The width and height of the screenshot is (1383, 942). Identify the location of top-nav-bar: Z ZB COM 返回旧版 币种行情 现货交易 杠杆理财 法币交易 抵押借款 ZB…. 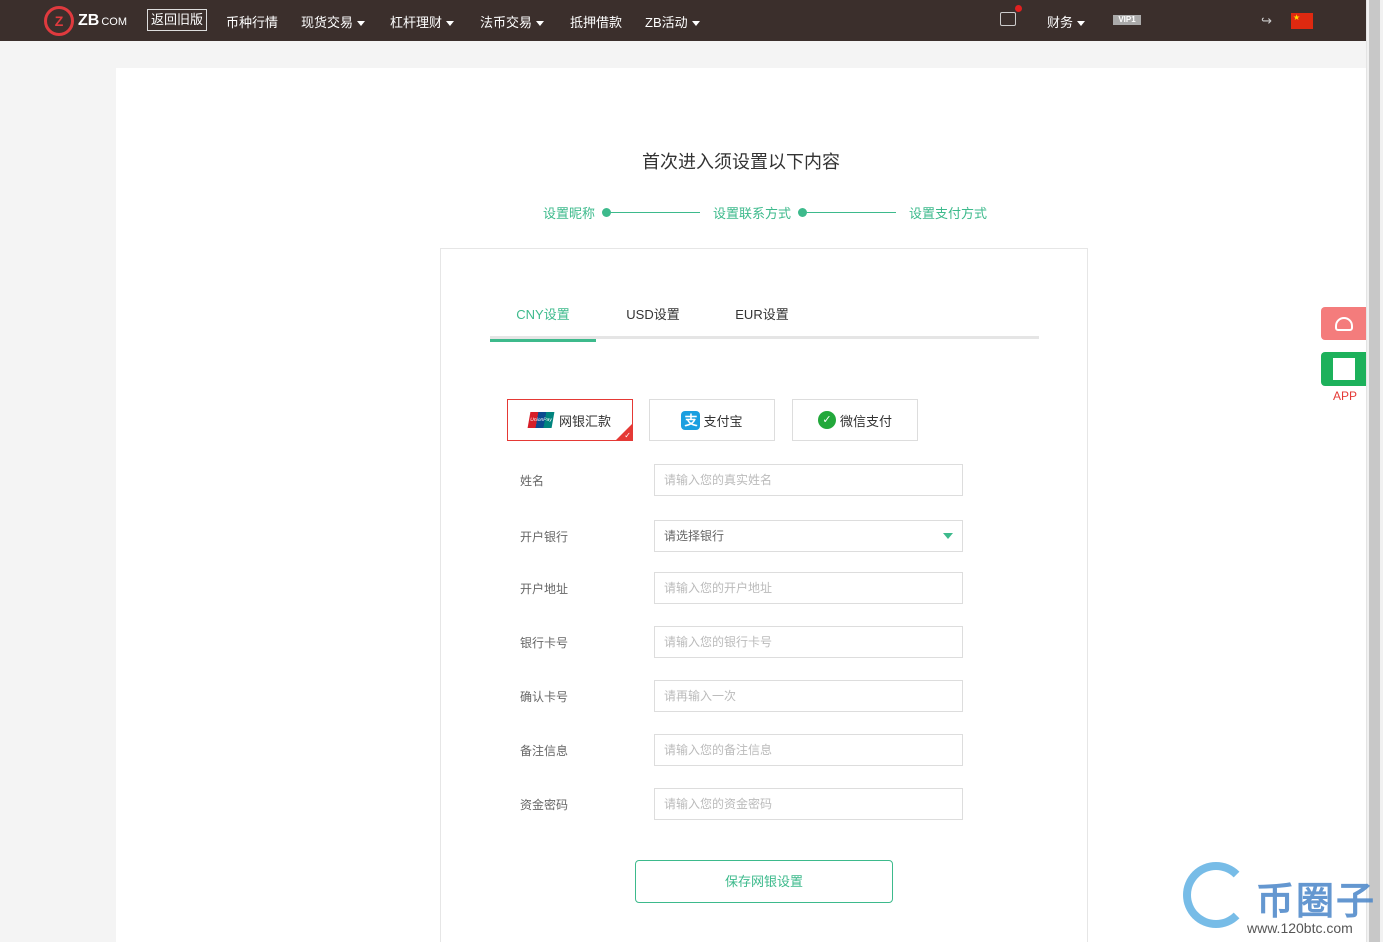
(683, 20).